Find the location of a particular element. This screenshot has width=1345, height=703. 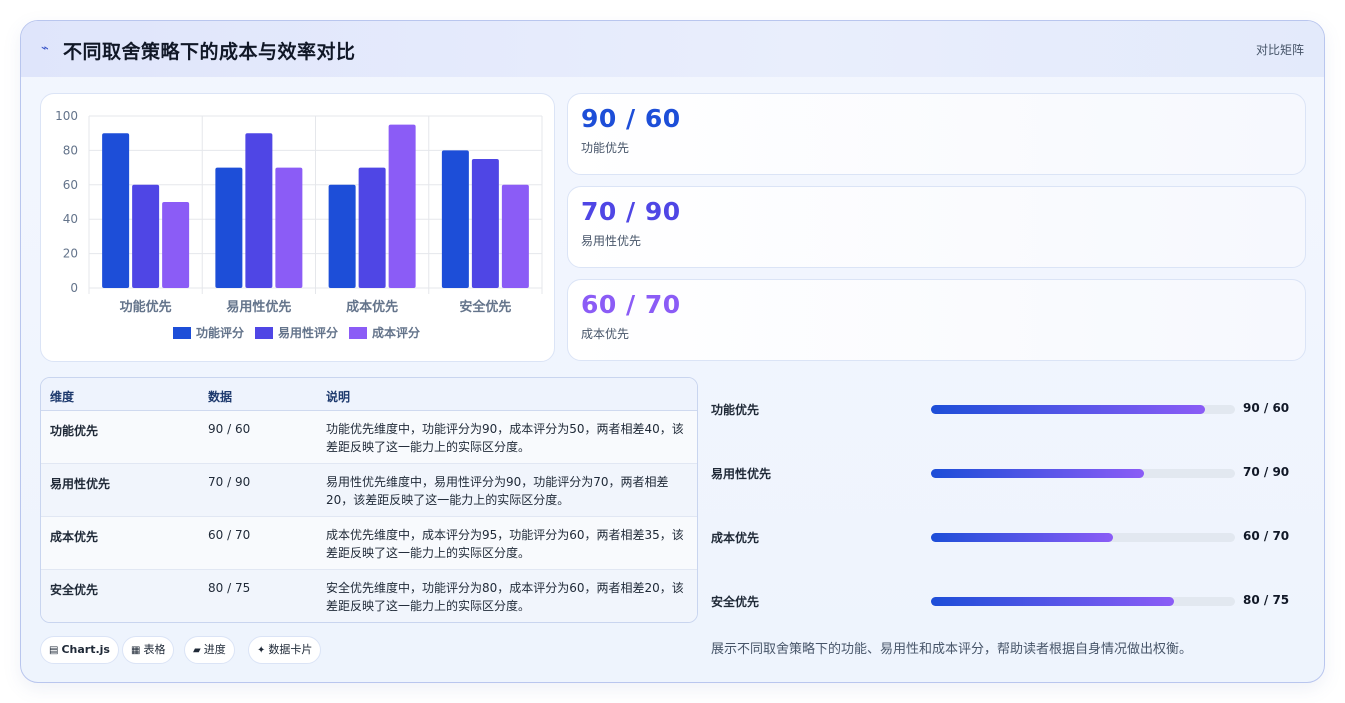

progress-value: 90 / 60 is located at coordinates (1266, 408).